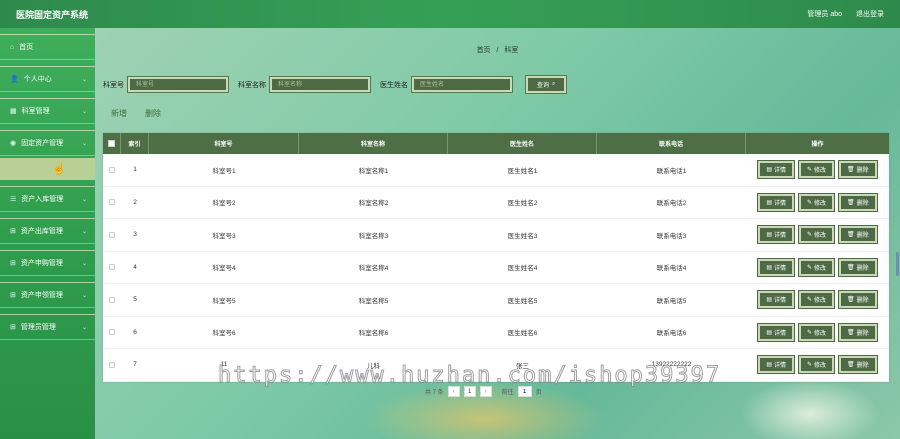 The width and height of the screenshot is (900, 439). Describe the element at coordinates (153, 113) in the screenshot. I see `batch-delete-button: 删除` at that location.